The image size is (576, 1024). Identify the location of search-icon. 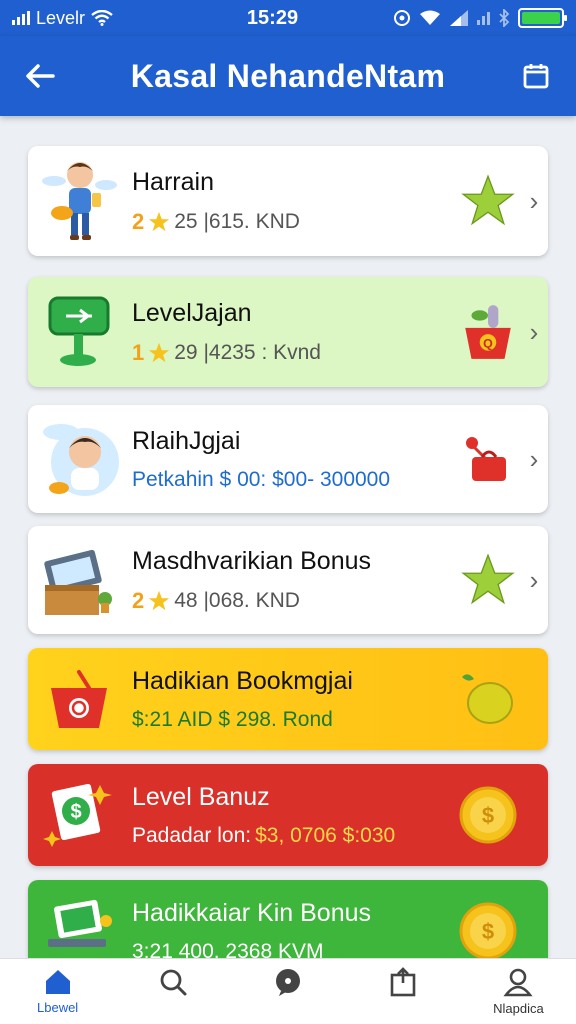
(173, 982).